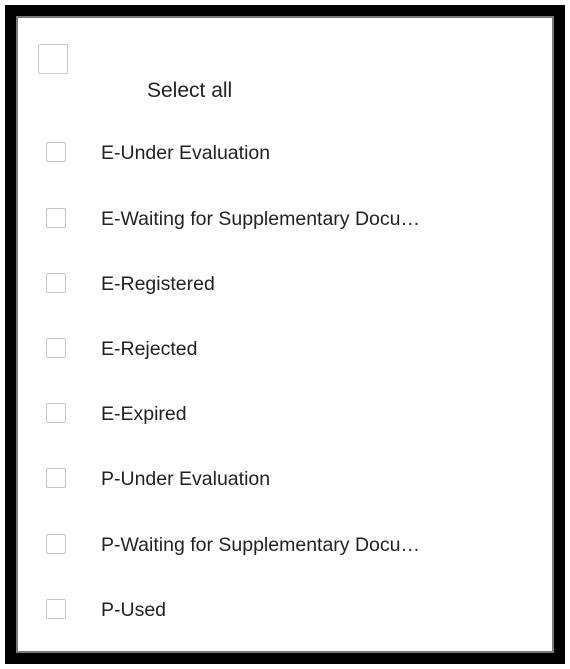 The image size is (570, 669). I want to click on option-e-registered: E-Registered, so click(285, 292).